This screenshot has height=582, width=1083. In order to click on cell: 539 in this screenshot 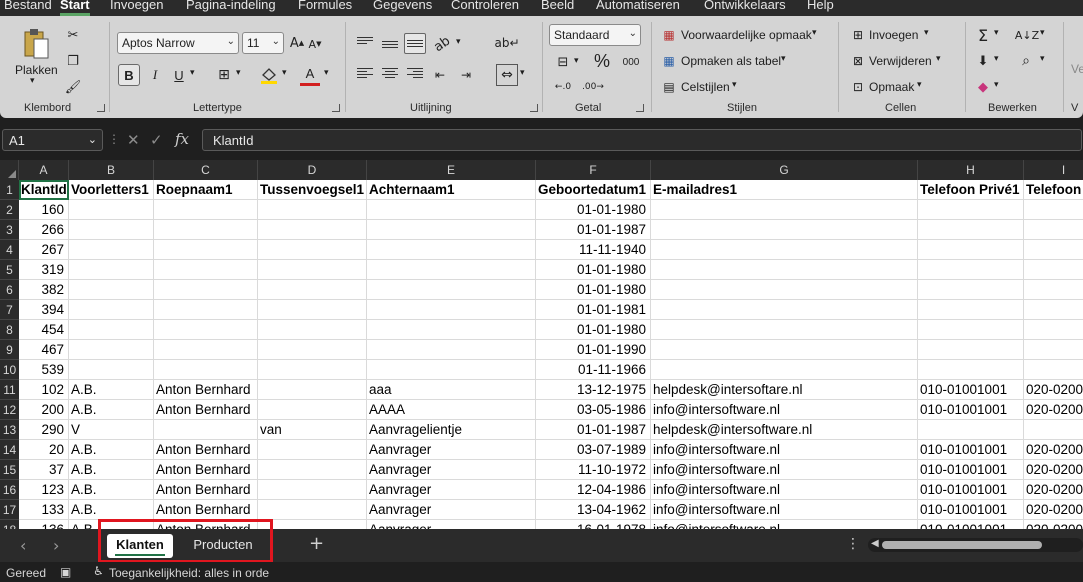, I will do `click(44, 370)`.